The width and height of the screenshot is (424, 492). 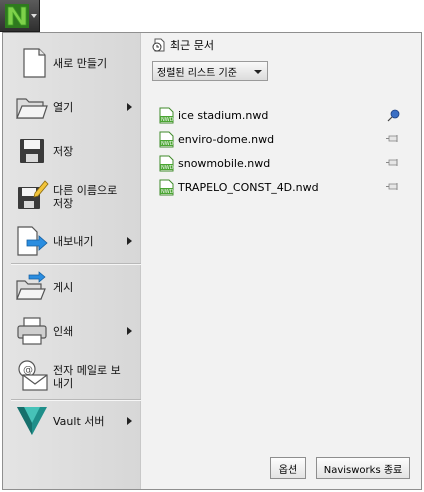 What do you see at coordinates (248, 187) in the screenshot?
I see `recent-file-name: TRAPELO_CONST_4D.nwd` at bounding box center [248, 187].